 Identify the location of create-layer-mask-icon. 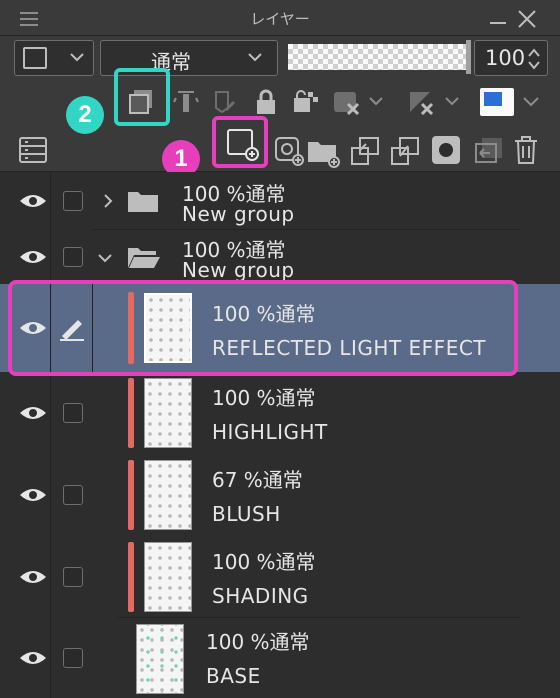
(446, 150).